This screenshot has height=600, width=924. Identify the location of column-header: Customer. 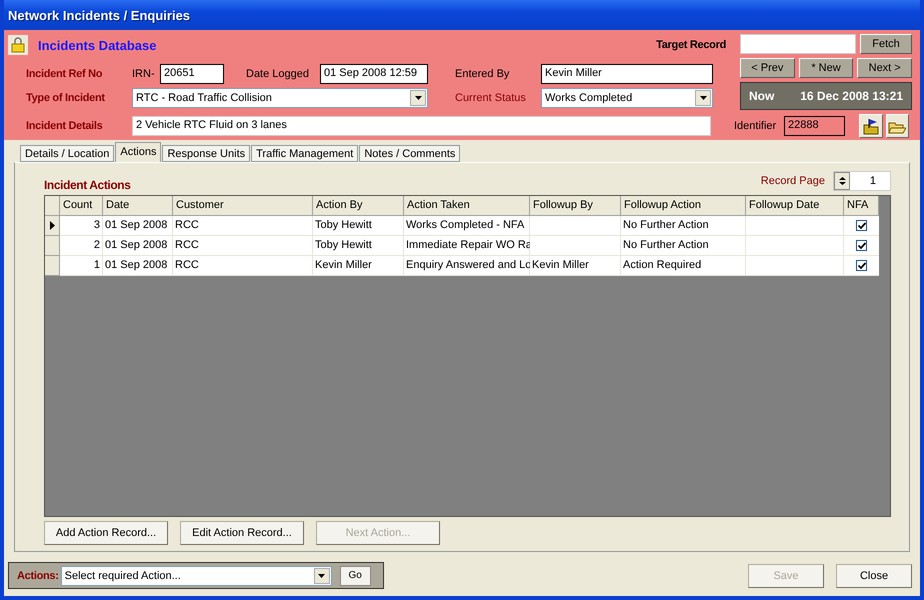
(243, 206).